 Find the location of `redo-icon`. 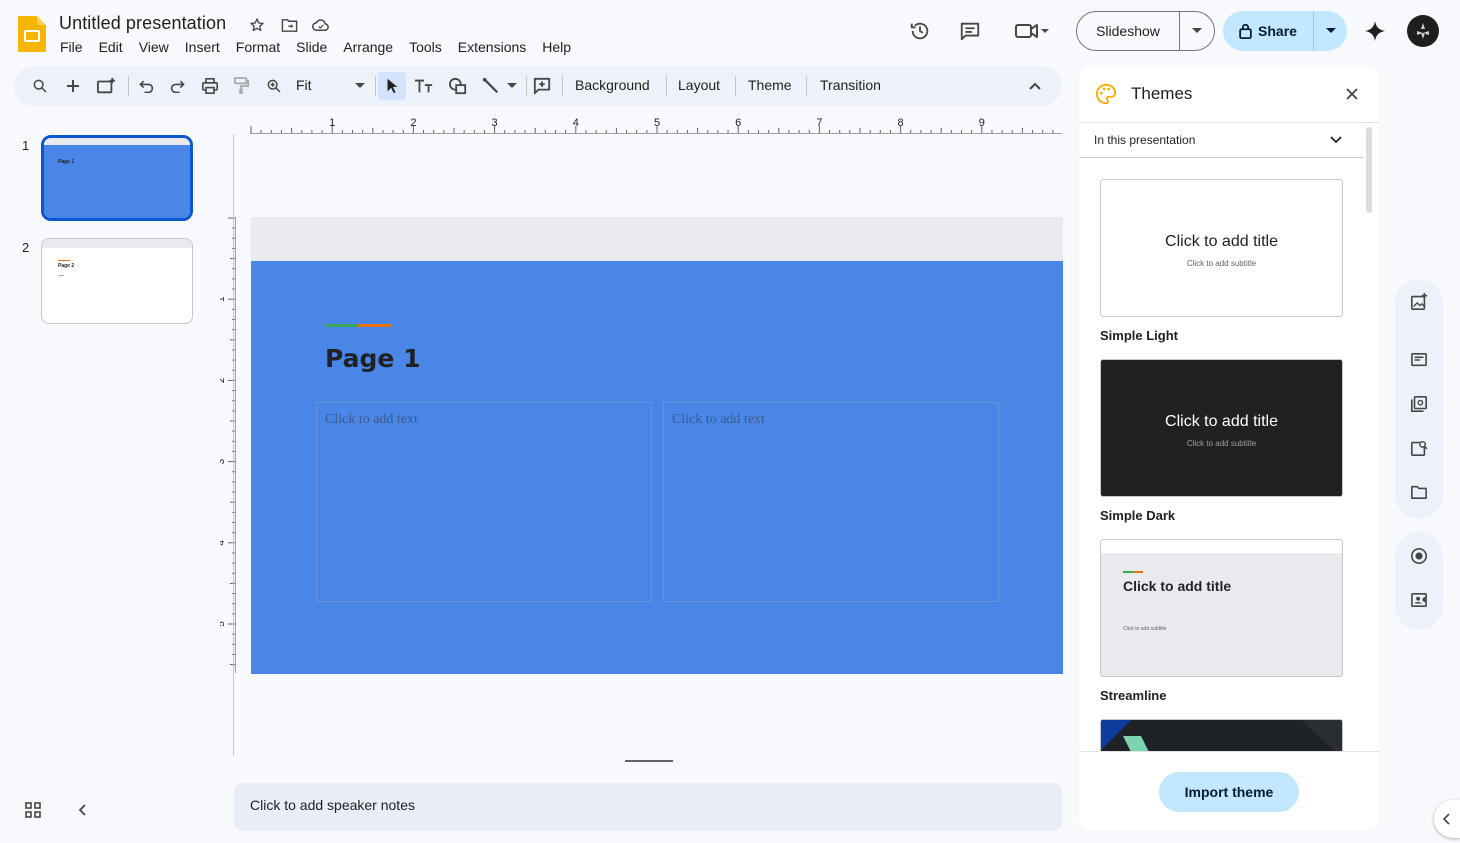

redo-icon is located at coordinates (178, 86).